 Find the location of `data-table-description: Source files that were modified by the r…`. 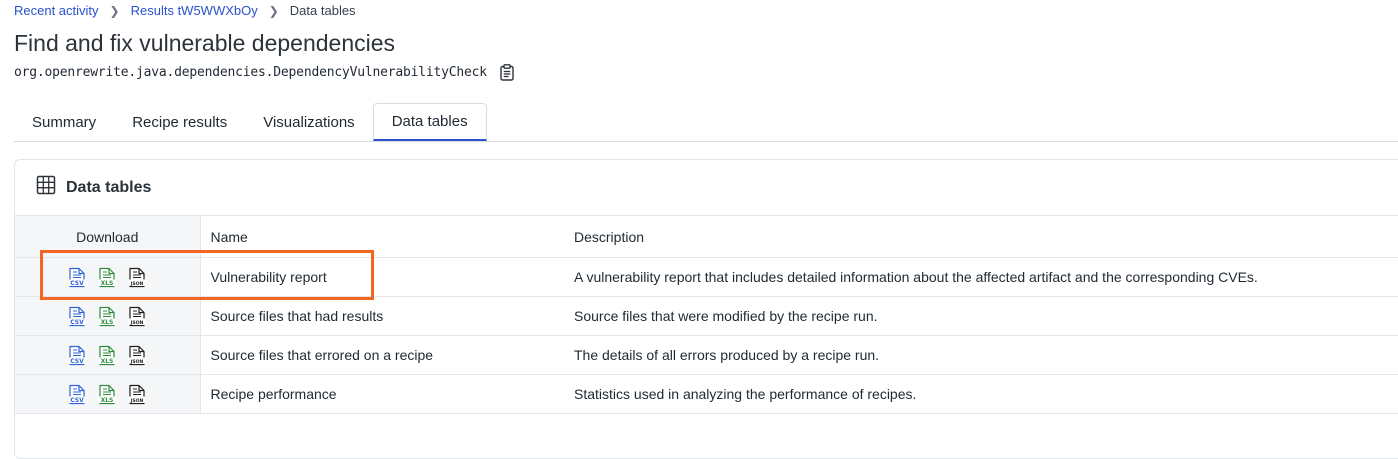

data-table-description: Source files that were modified by the r… is located at coordinates (981, 316).